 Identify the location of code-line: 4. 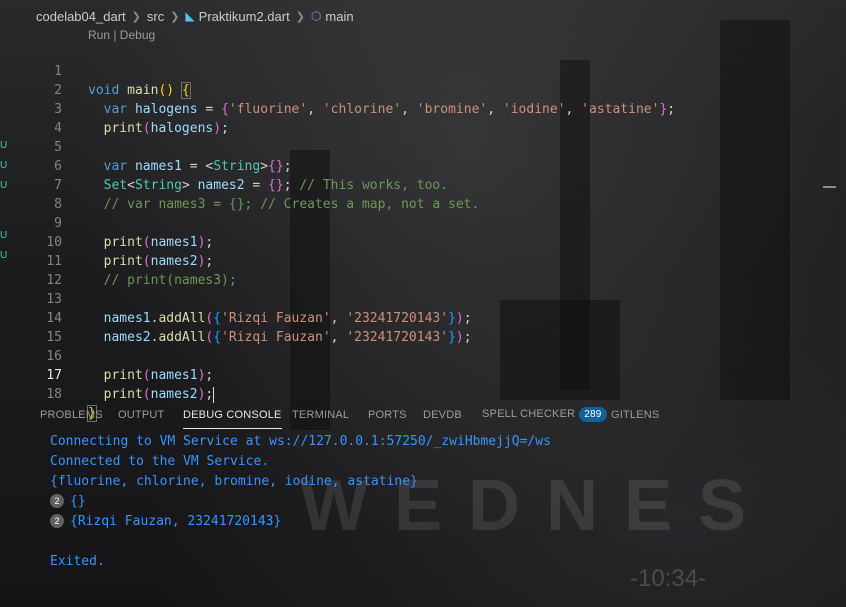
(31, 118).